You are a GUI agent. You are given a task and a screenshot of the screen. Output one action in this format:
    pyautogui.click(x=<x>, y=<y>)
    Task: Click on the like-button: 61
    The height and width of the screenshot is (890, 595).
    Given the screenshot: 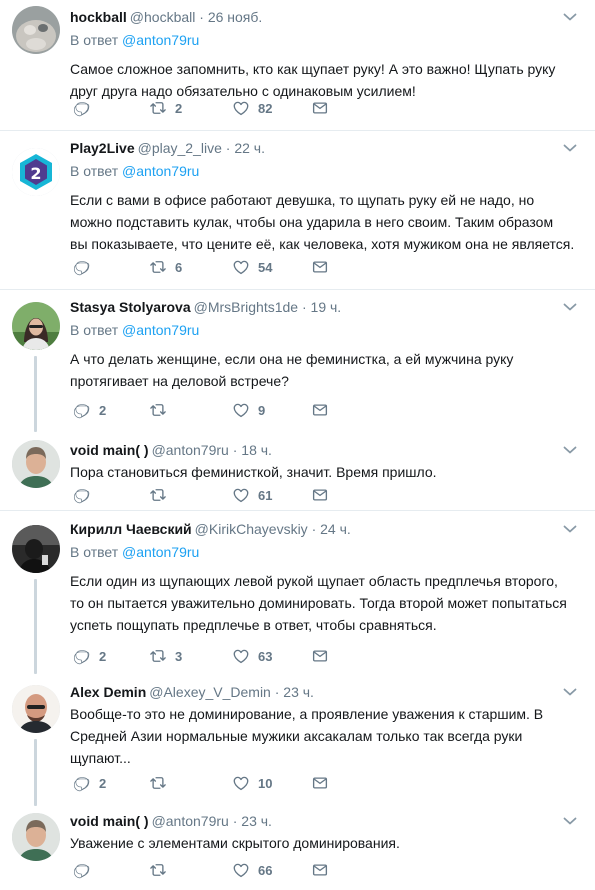 What is the action you would take?
    pyautogui.click(x=252, y=495)
    